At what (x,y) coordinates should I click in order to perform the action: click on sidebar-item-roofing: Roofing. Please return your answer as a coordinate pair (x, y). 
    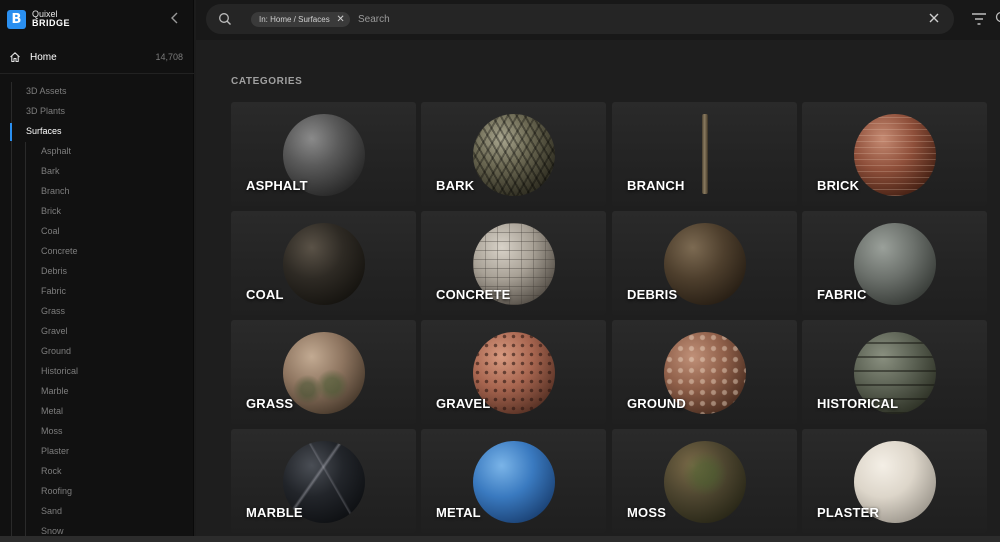
    Looking at the image, I should click on (56, 491).